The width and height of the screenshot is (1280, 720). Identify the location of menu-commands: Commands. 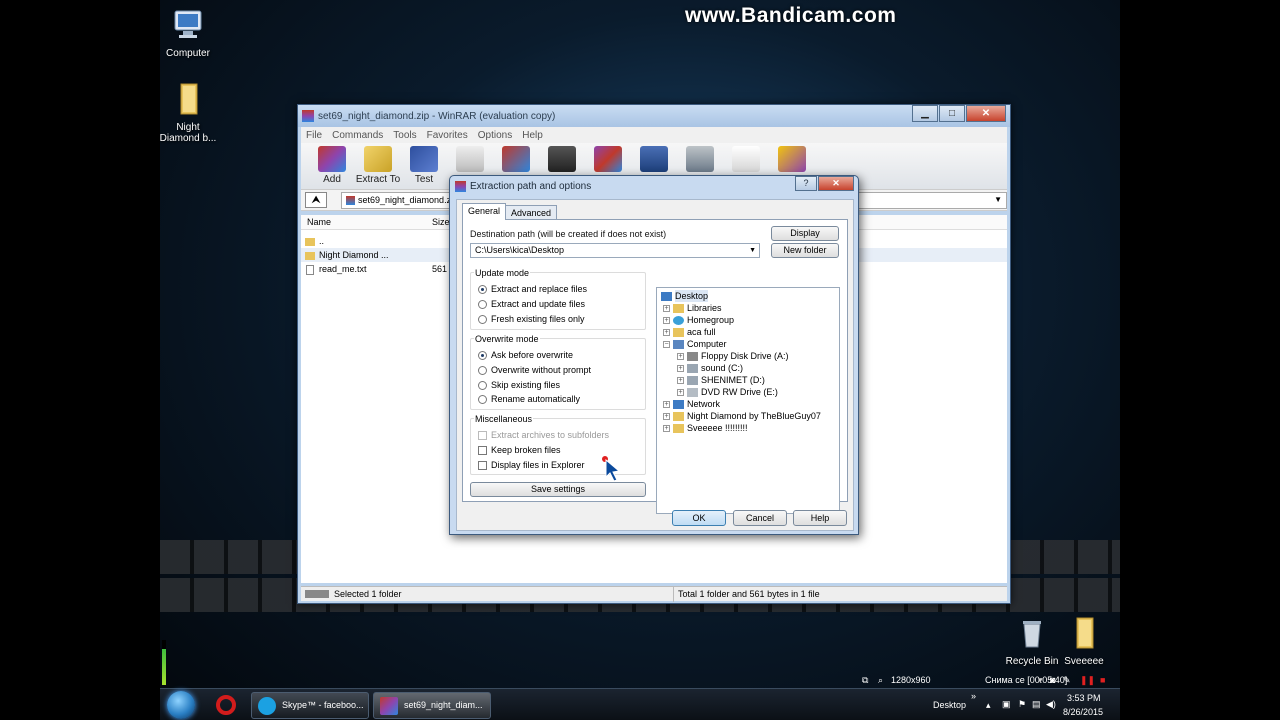
(357, 135).